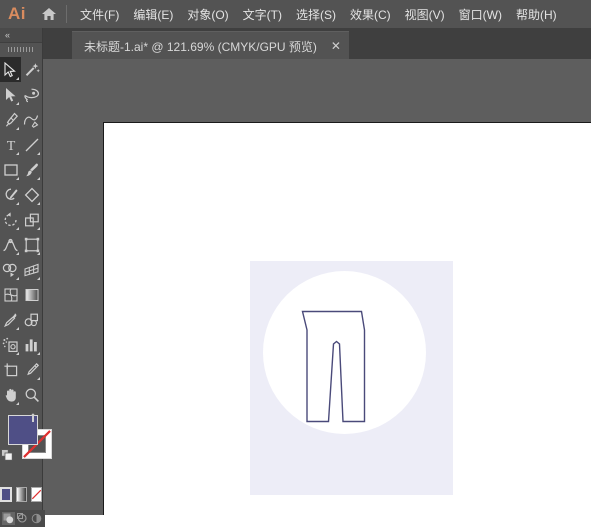  I want to click on color-mode-buttons, so click(21, 494).